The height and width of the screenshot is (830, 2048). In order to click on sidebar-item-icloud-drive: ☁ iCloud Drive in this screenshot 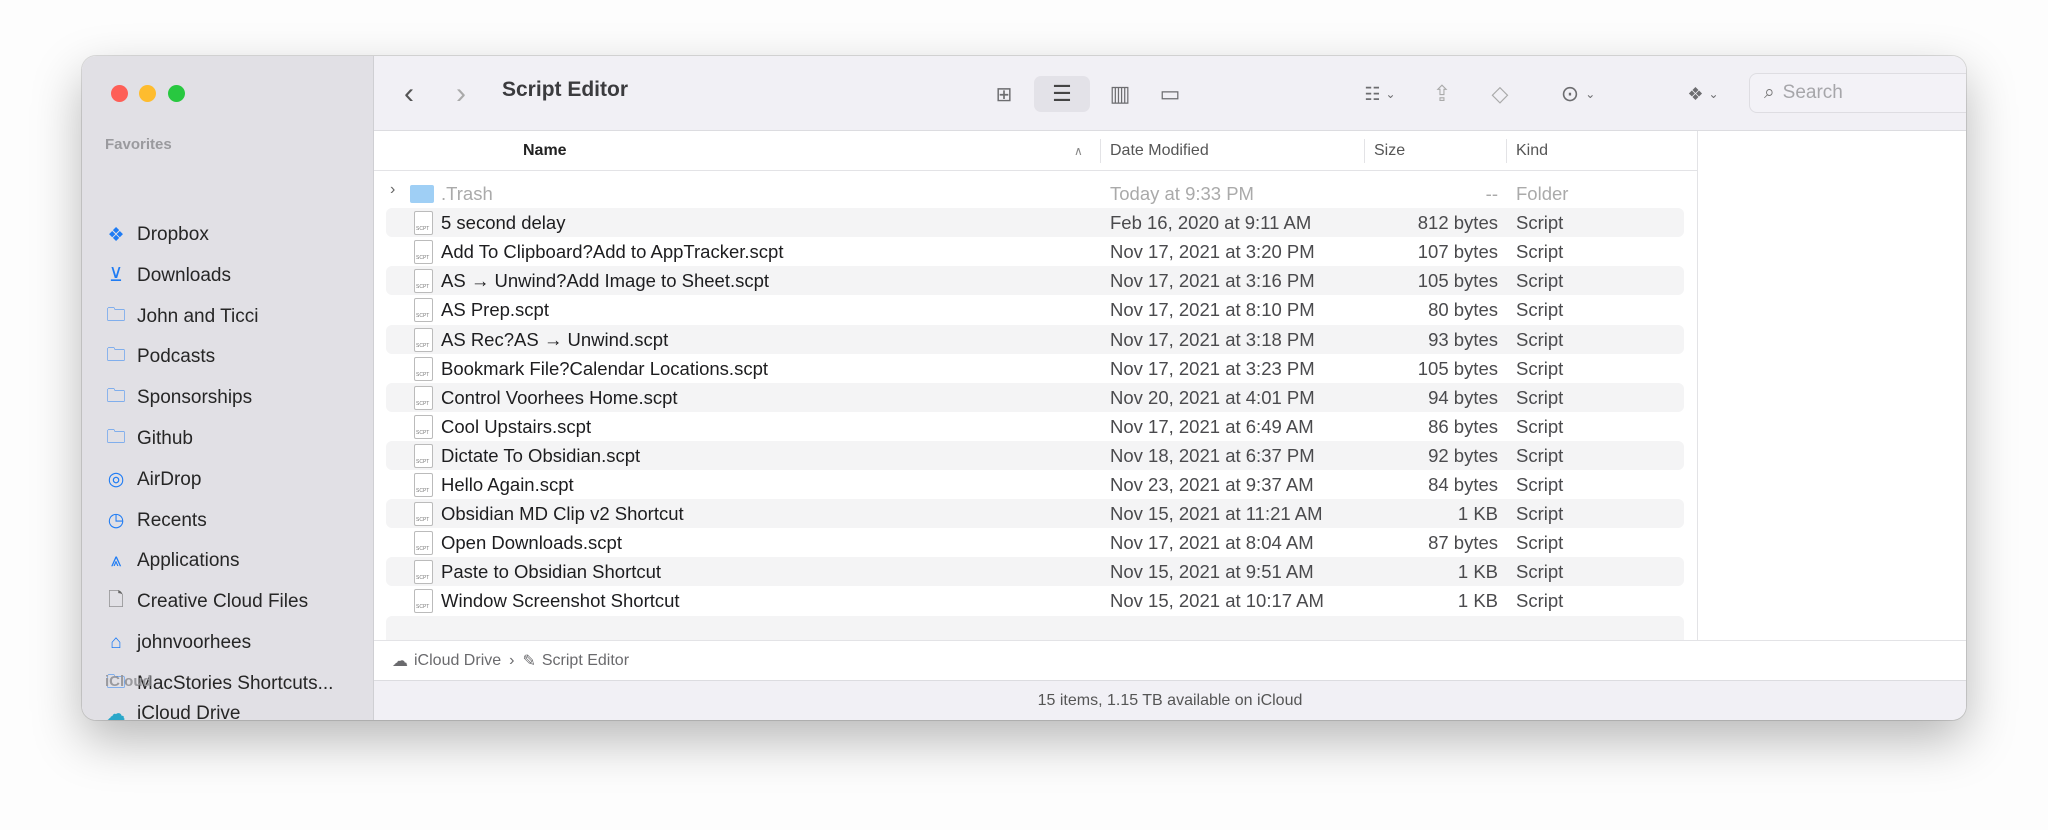, I will do `click(172, 708)`.